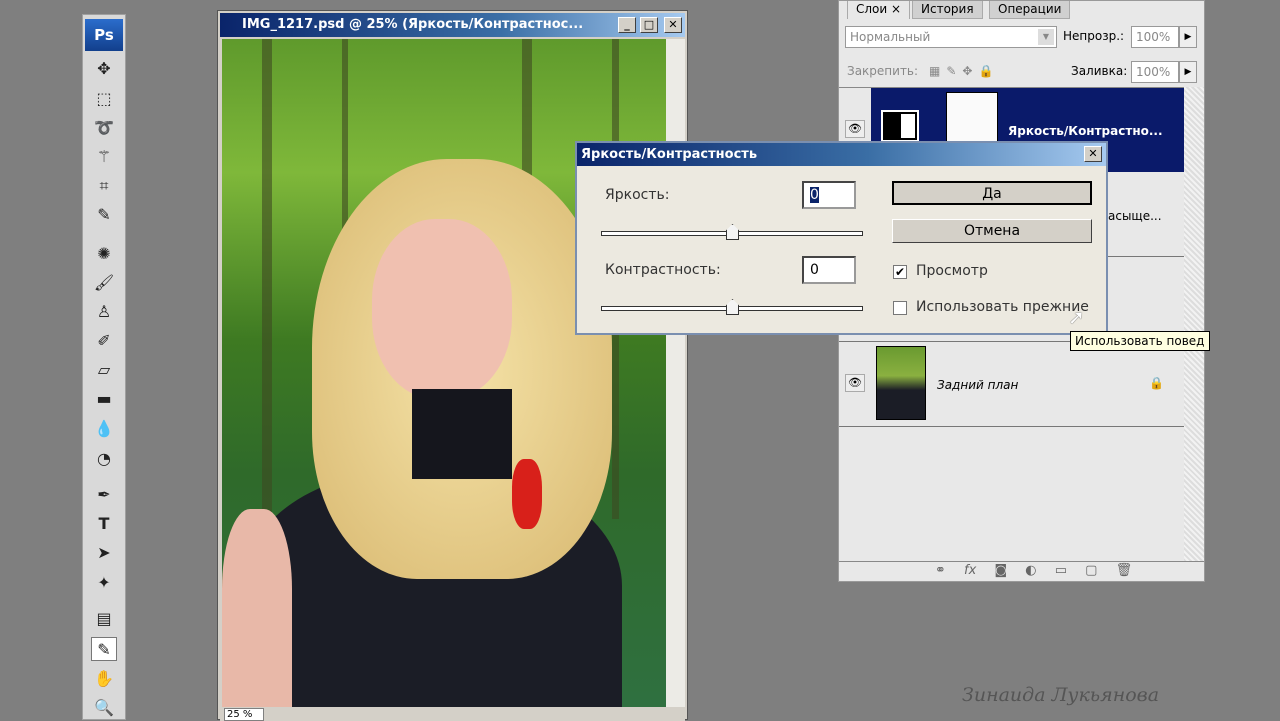 This screenshot has width=1280, height=721. Describe the element at coordinates (104, 254) in the screenshot. I see `healing-tool-icon: ✺` at that location.